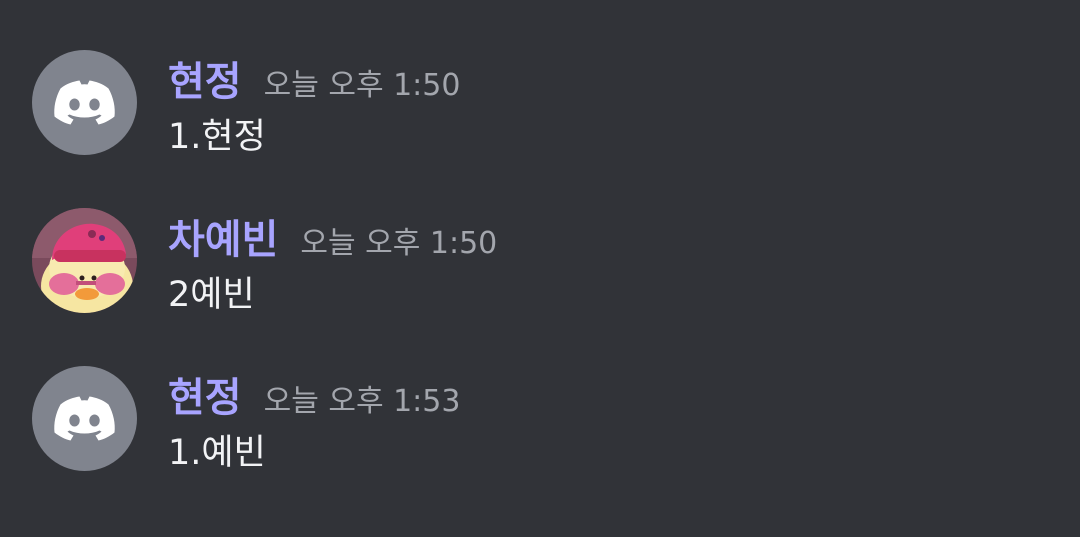 This screenshot has width=1080, height=537. I want to click on message-content: 1.현정, so click(217, 137).